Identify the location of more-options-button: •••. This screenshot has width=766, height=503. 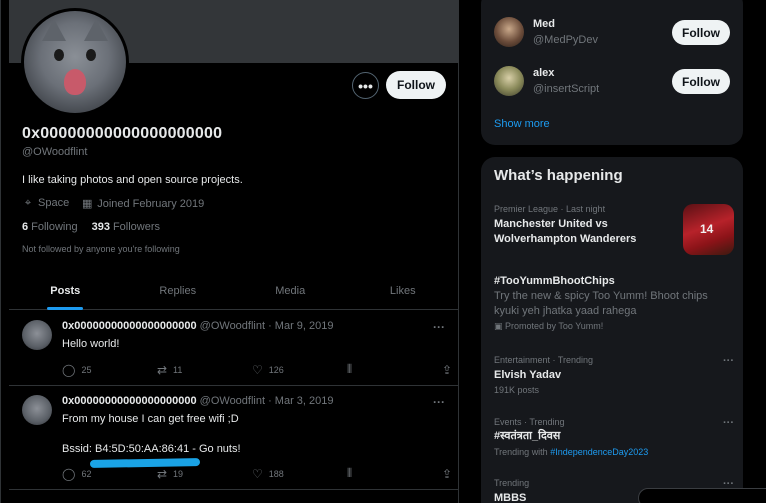
(365, 85).